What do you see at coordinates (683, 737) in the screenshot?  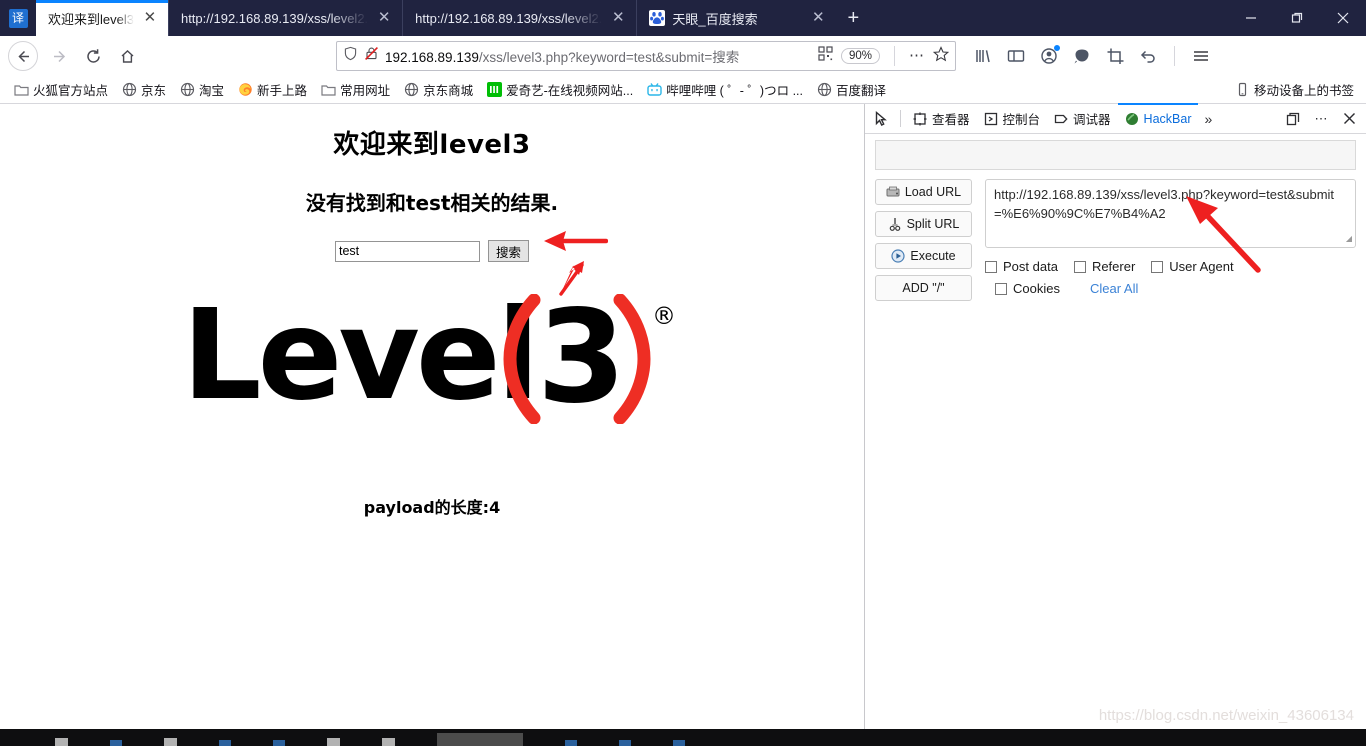 I see `os-taskbar` at bounding box center [683, 737].